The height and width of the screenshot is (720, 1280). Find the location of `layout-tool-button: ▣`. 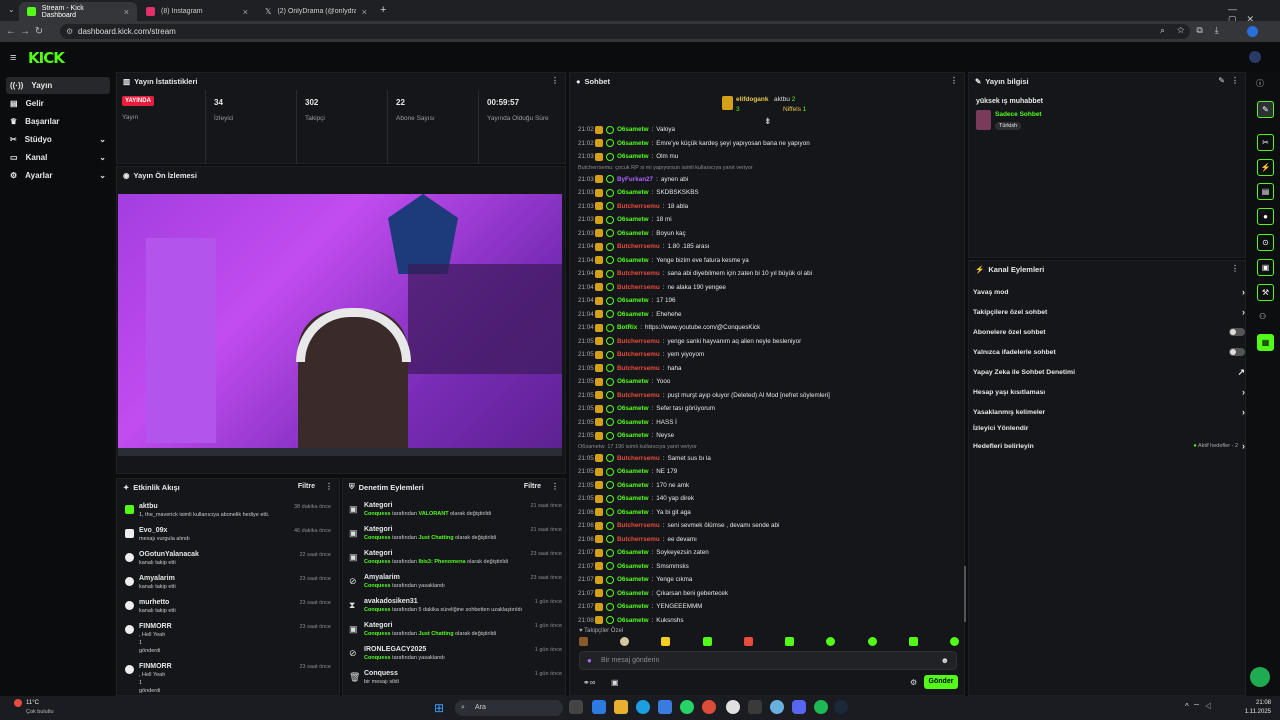

layout-tool-button: ▣ is located at coordinates (1265, 267).